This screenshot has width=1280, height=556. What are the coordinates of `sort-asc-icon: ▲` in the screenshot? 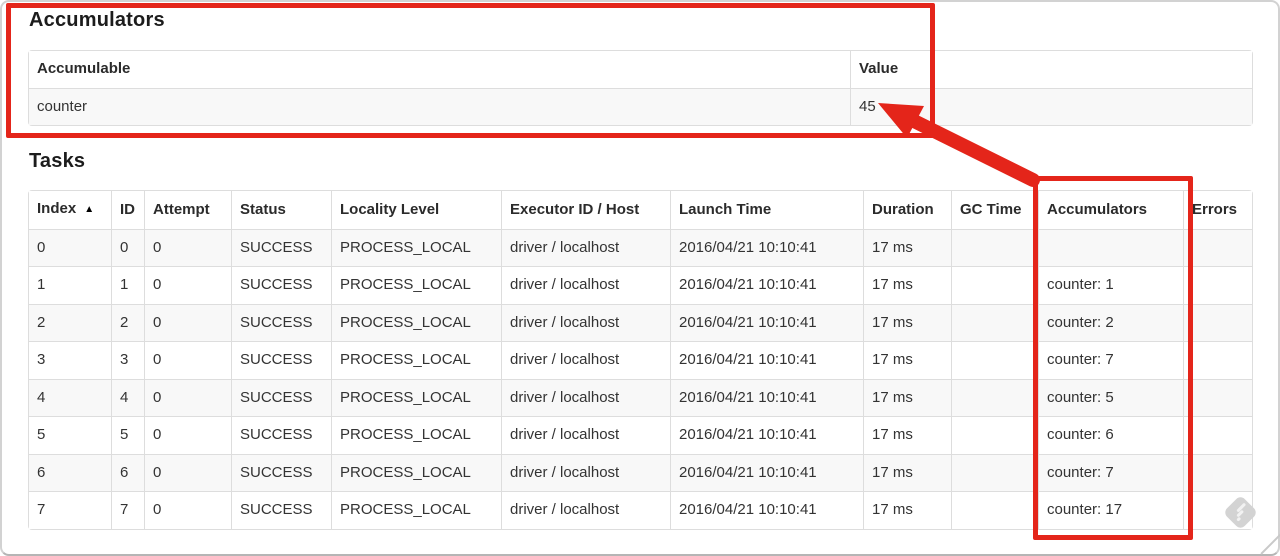 It's located at (89, 209).